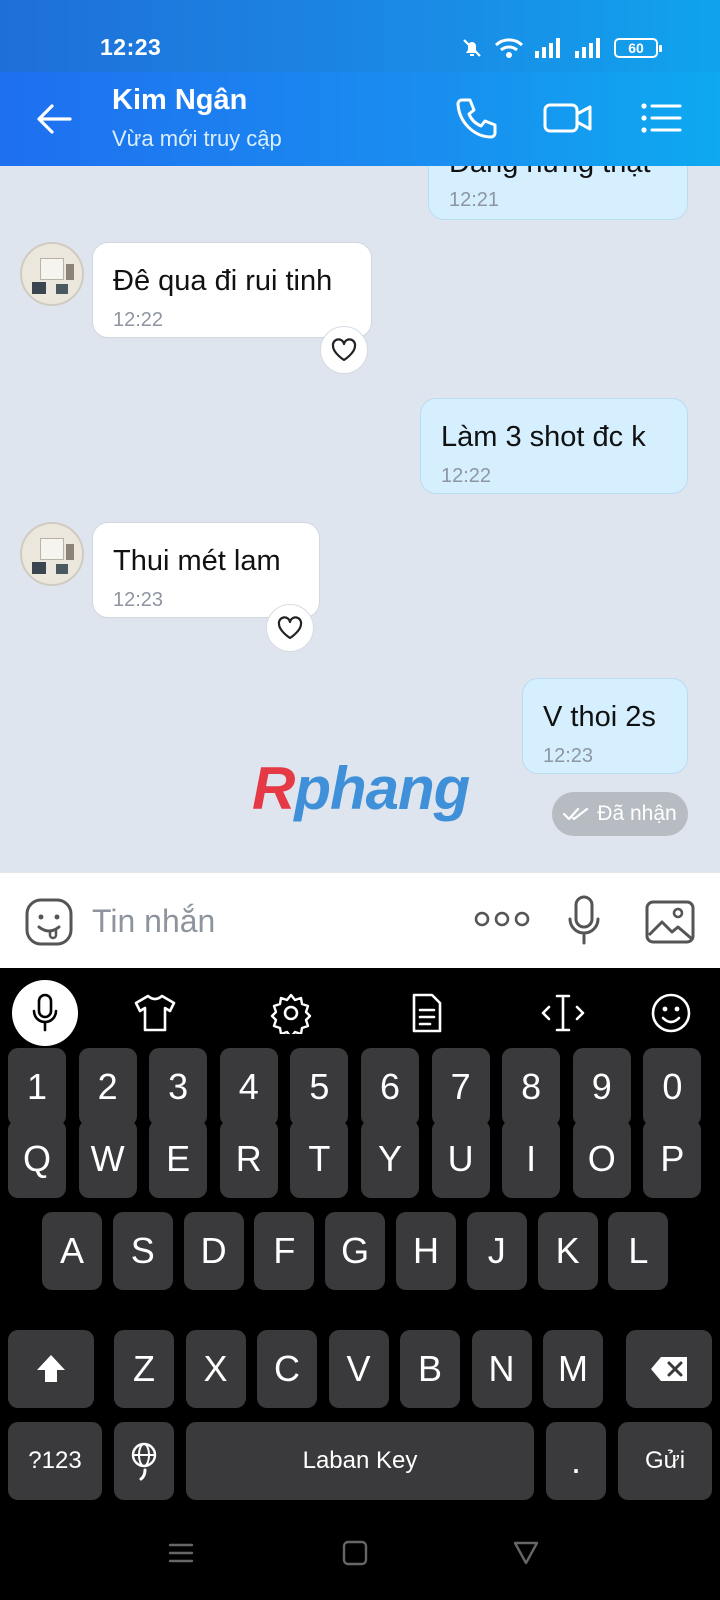  I want to click on letter-key: Q, so click(37, 1159).